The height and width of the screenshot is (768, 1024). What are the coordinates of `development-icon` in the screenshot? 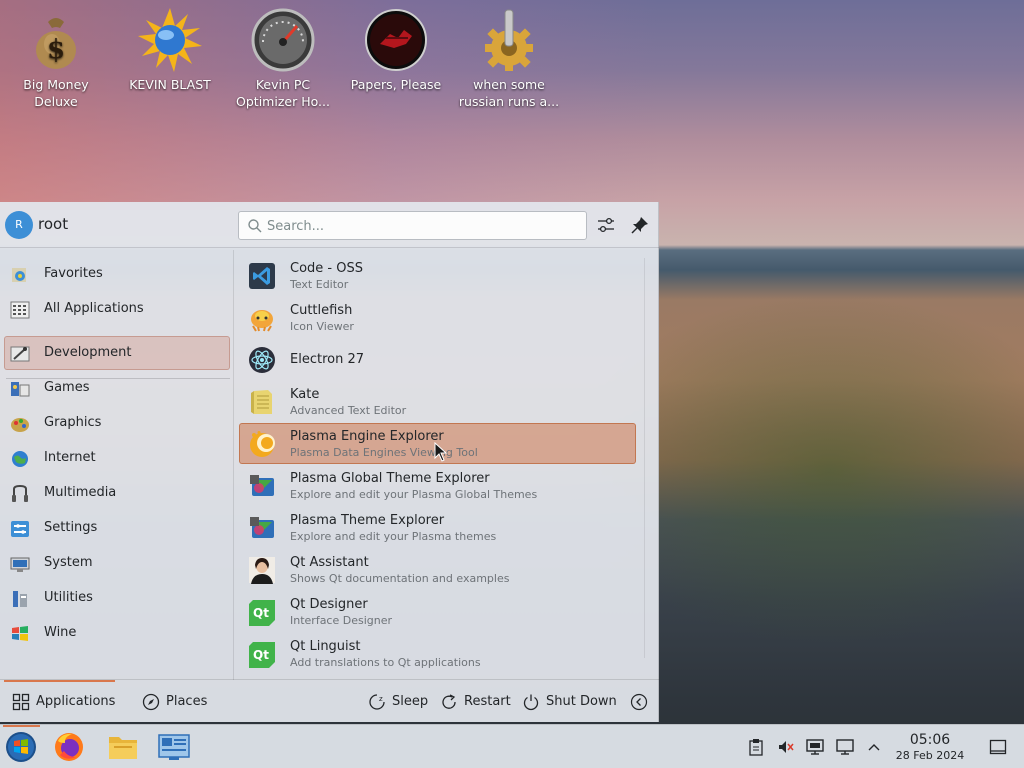 It's located at (20, 354).